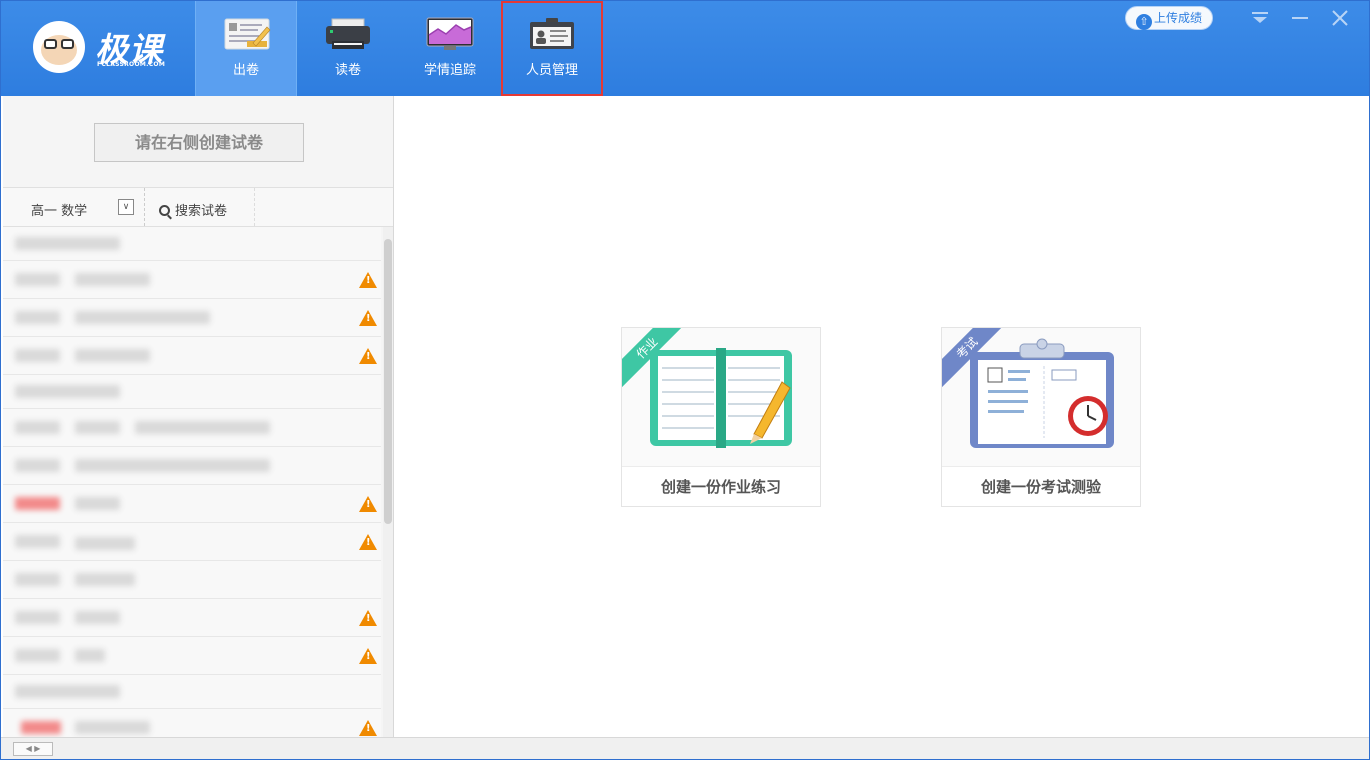  What do you see at coordinates (721, 486) in the screenshot?
I see `create-homework-label: 创建一份作业练习` at bounding box center [721, 486].